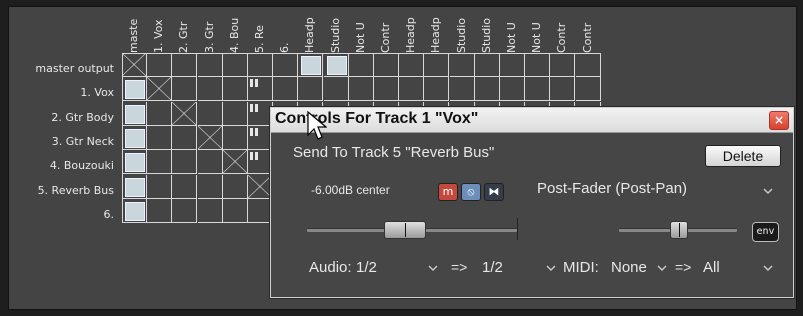  I want to click on pan-slider-knob, so click(679, 230).